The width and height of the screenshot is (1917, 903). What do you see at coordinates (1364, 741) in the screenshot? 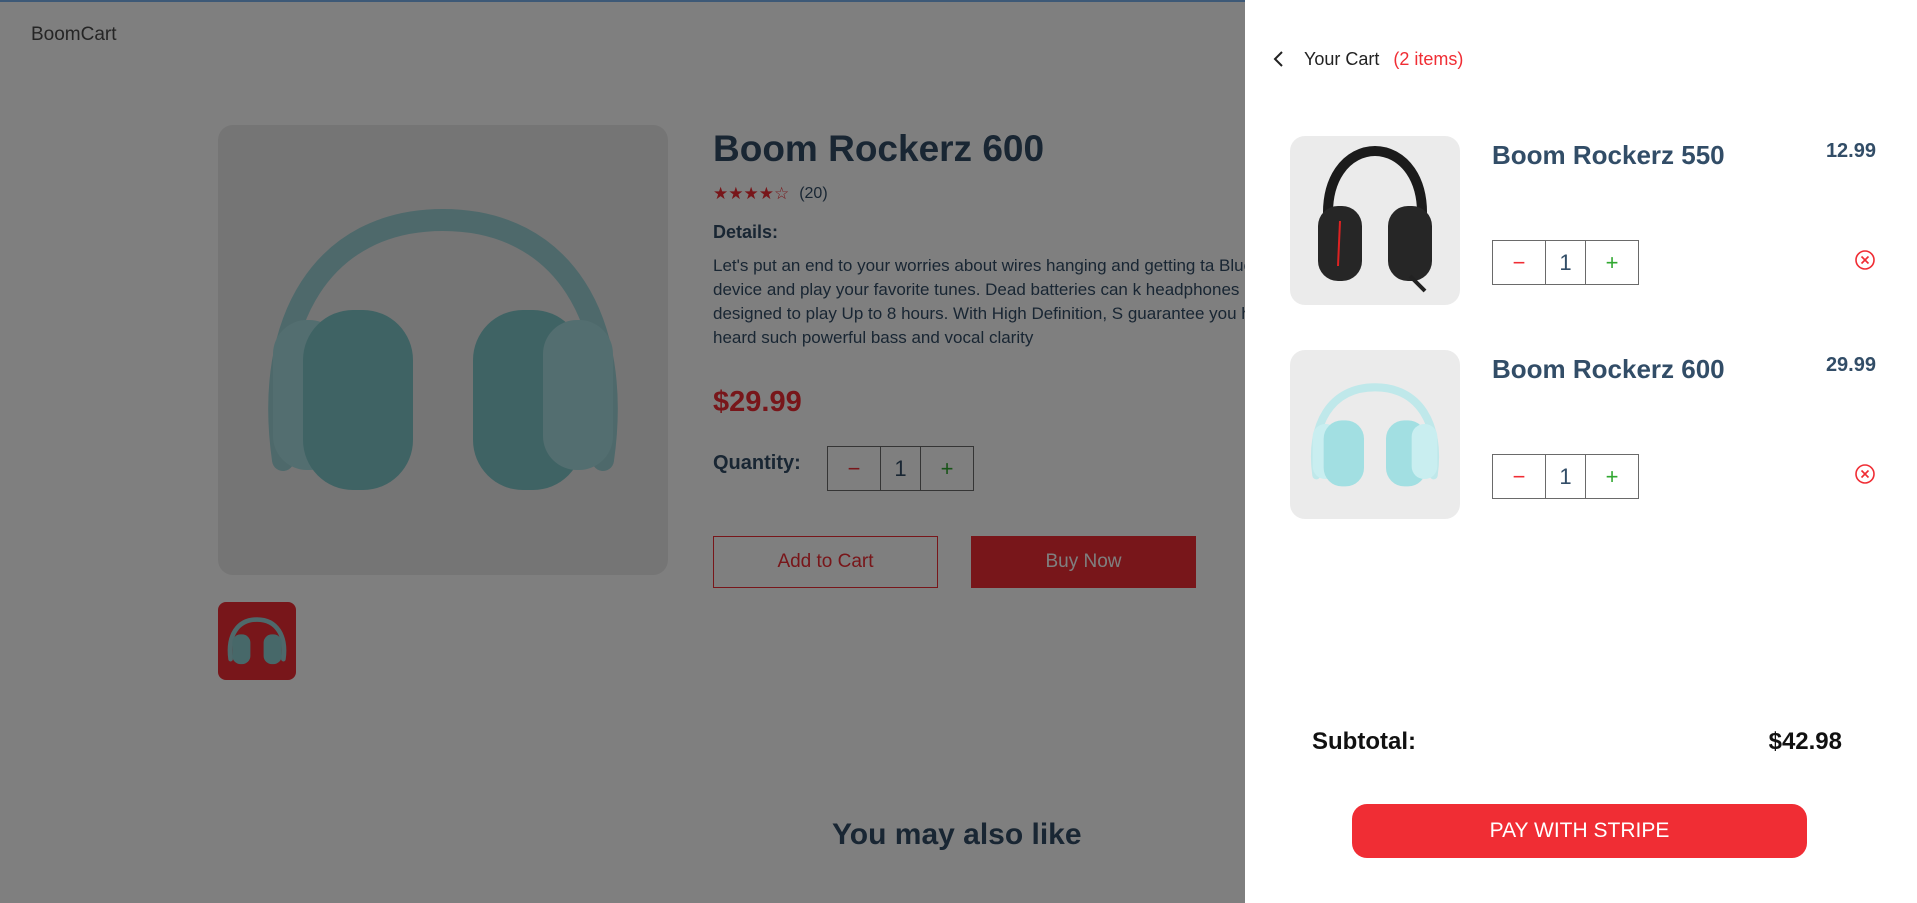
I see `subtotal-label: Subtotal:` at bounding box center [1364, 741].